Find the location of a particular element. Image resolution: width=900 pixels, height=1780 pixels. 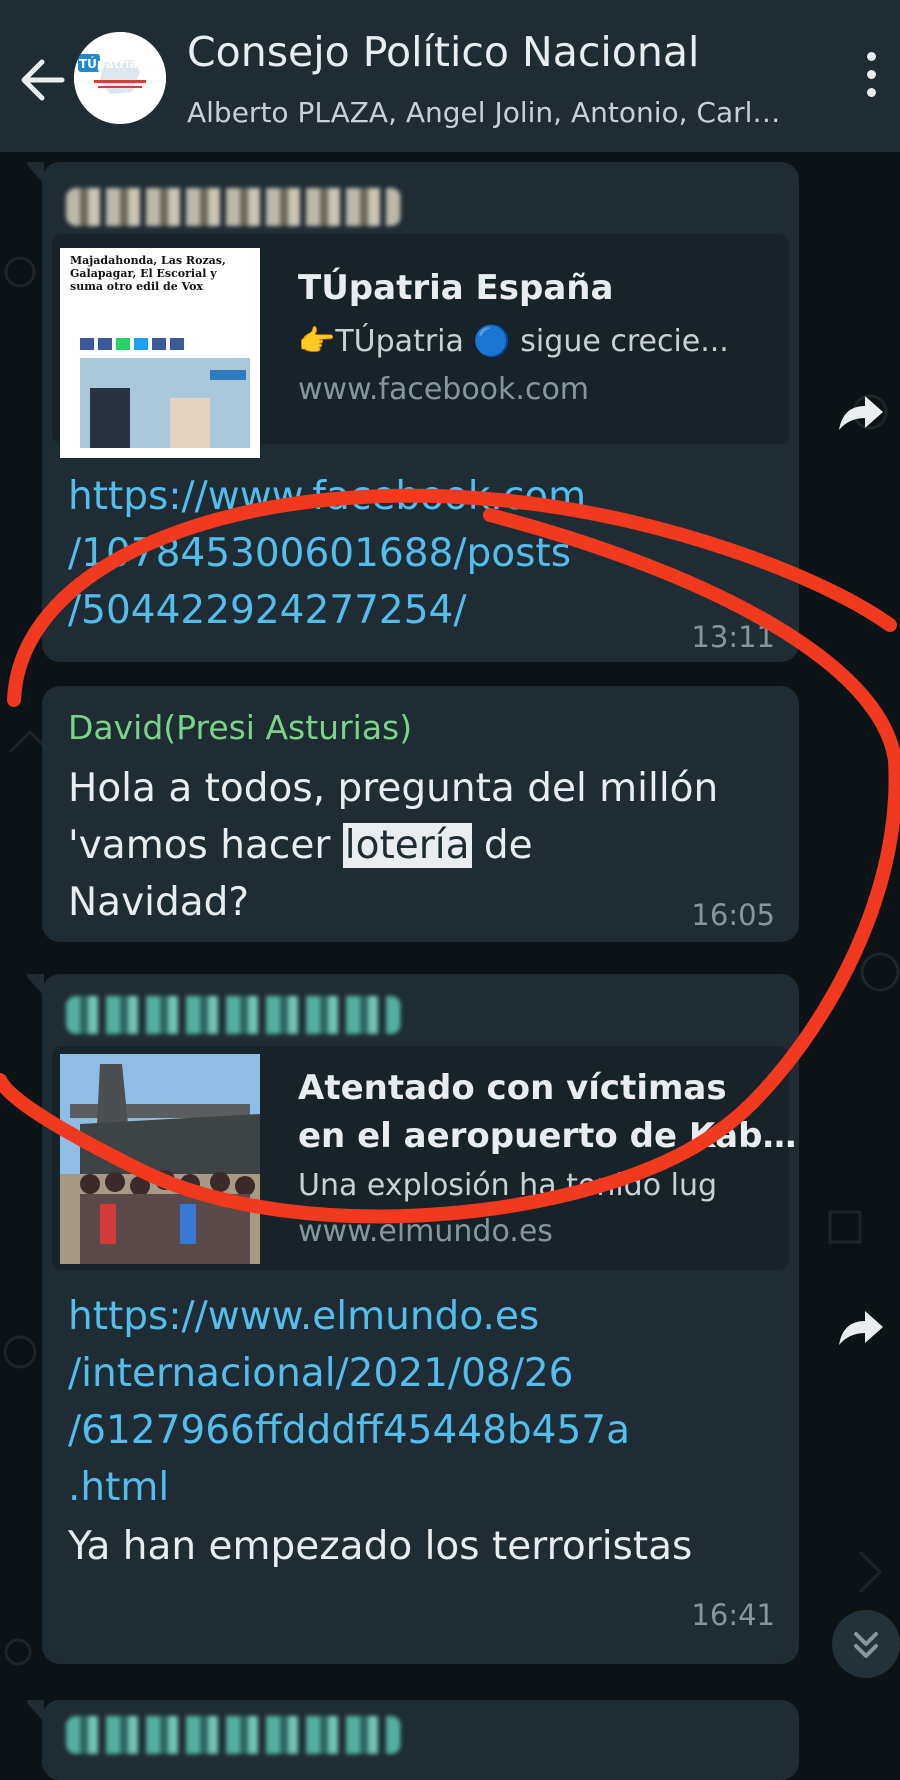

message-link-line: /107845300601688/posts is located at coordinates (319, 553).